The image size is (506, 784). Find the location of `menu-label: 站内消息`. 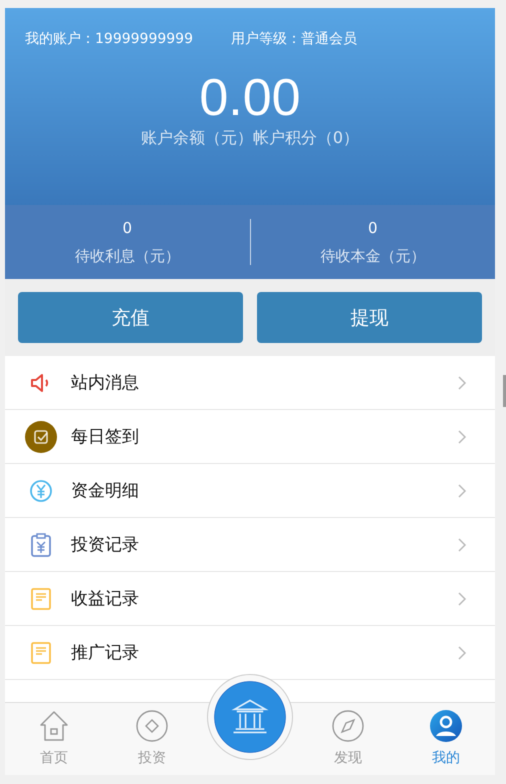

menu-label: 站内消息 is located at coordinates (105, 383).